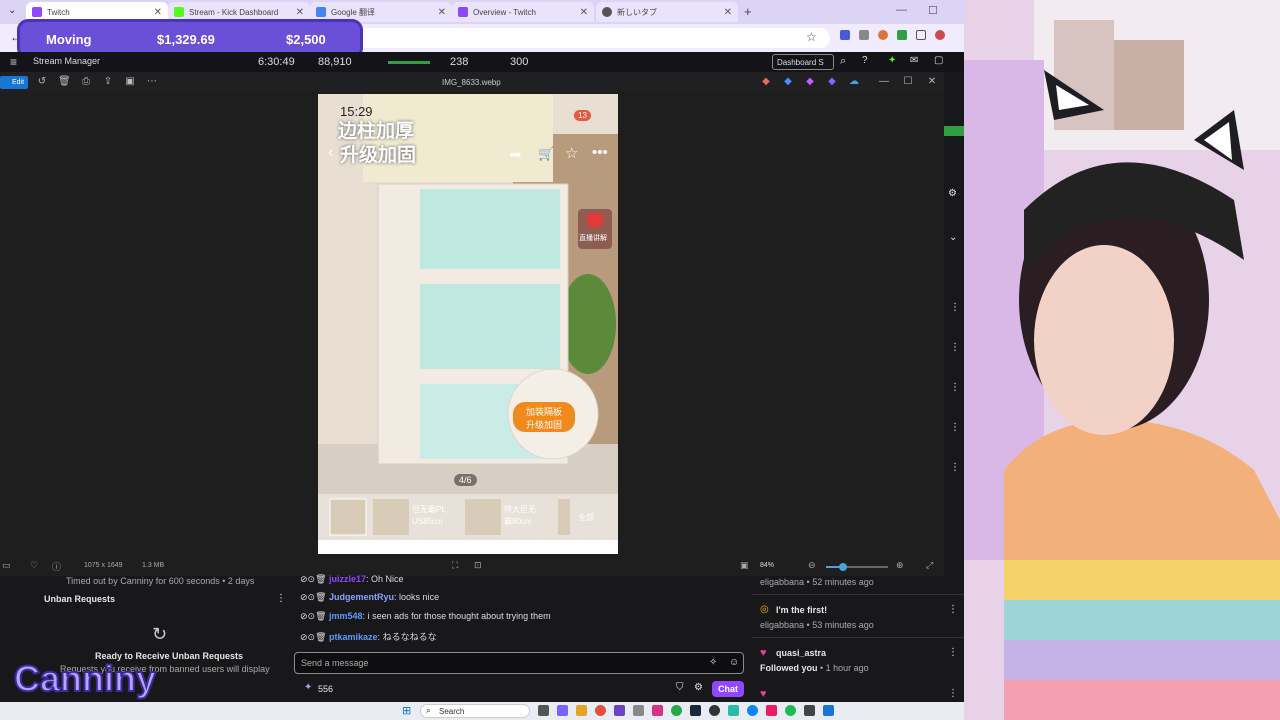 Image resolution: width=1280 pixels, height=720 pixels. What do you see at coordinates (308, 687) in the screenshot?
I see `channel-points-icon: ✦` at bounding box center [308, 687].